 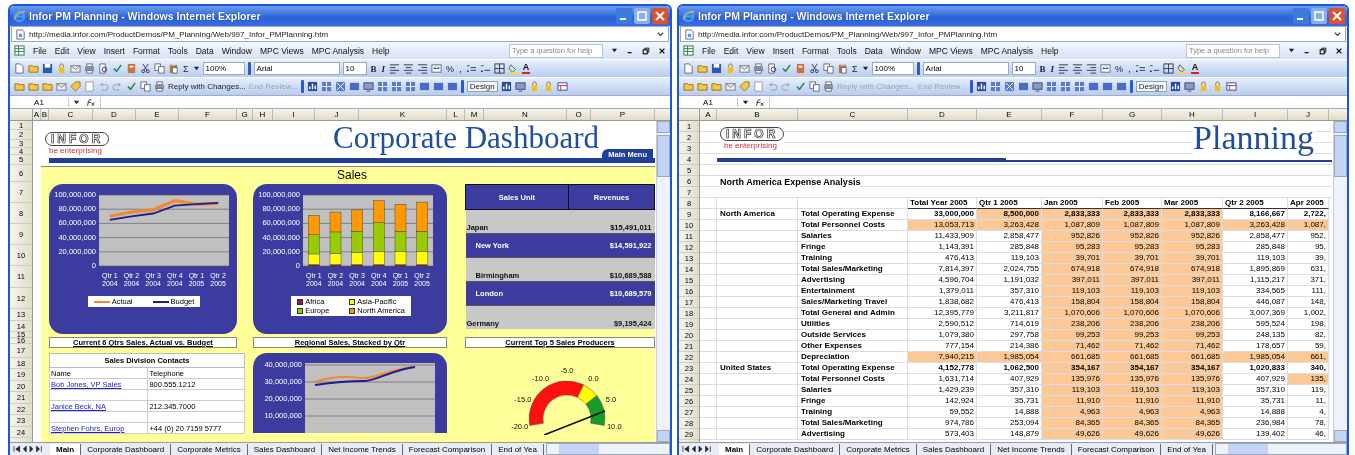 What do you see at coordinates (942, 379) in the screenshot?
I see `table-cell: 1,631,714` at bounding box center [942, 379].